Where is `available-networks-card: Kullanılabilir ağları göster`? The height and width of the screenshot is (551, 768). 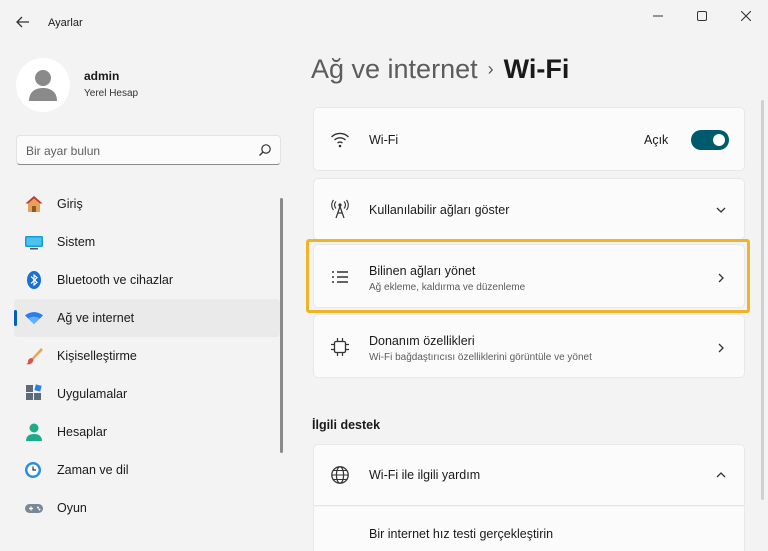 available-networks-card: Kullanılabilir ağları göster is located at coordinates (529, 209).